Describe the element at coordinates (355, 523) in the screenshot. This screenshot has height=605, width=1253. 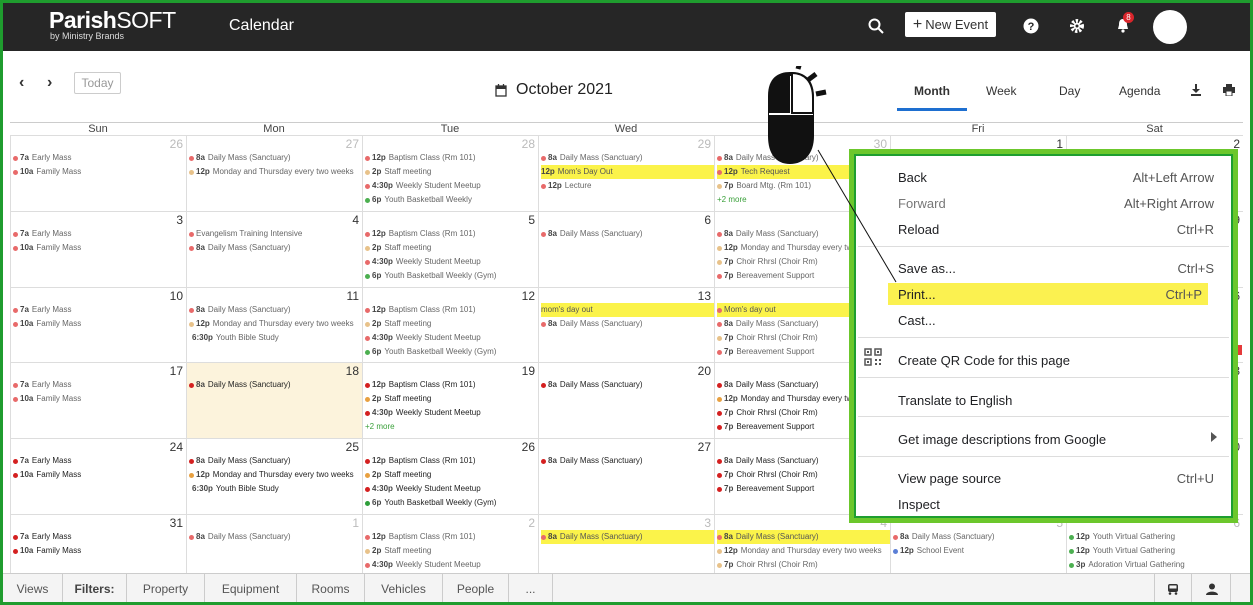
I see `day-number: 1` at that location.